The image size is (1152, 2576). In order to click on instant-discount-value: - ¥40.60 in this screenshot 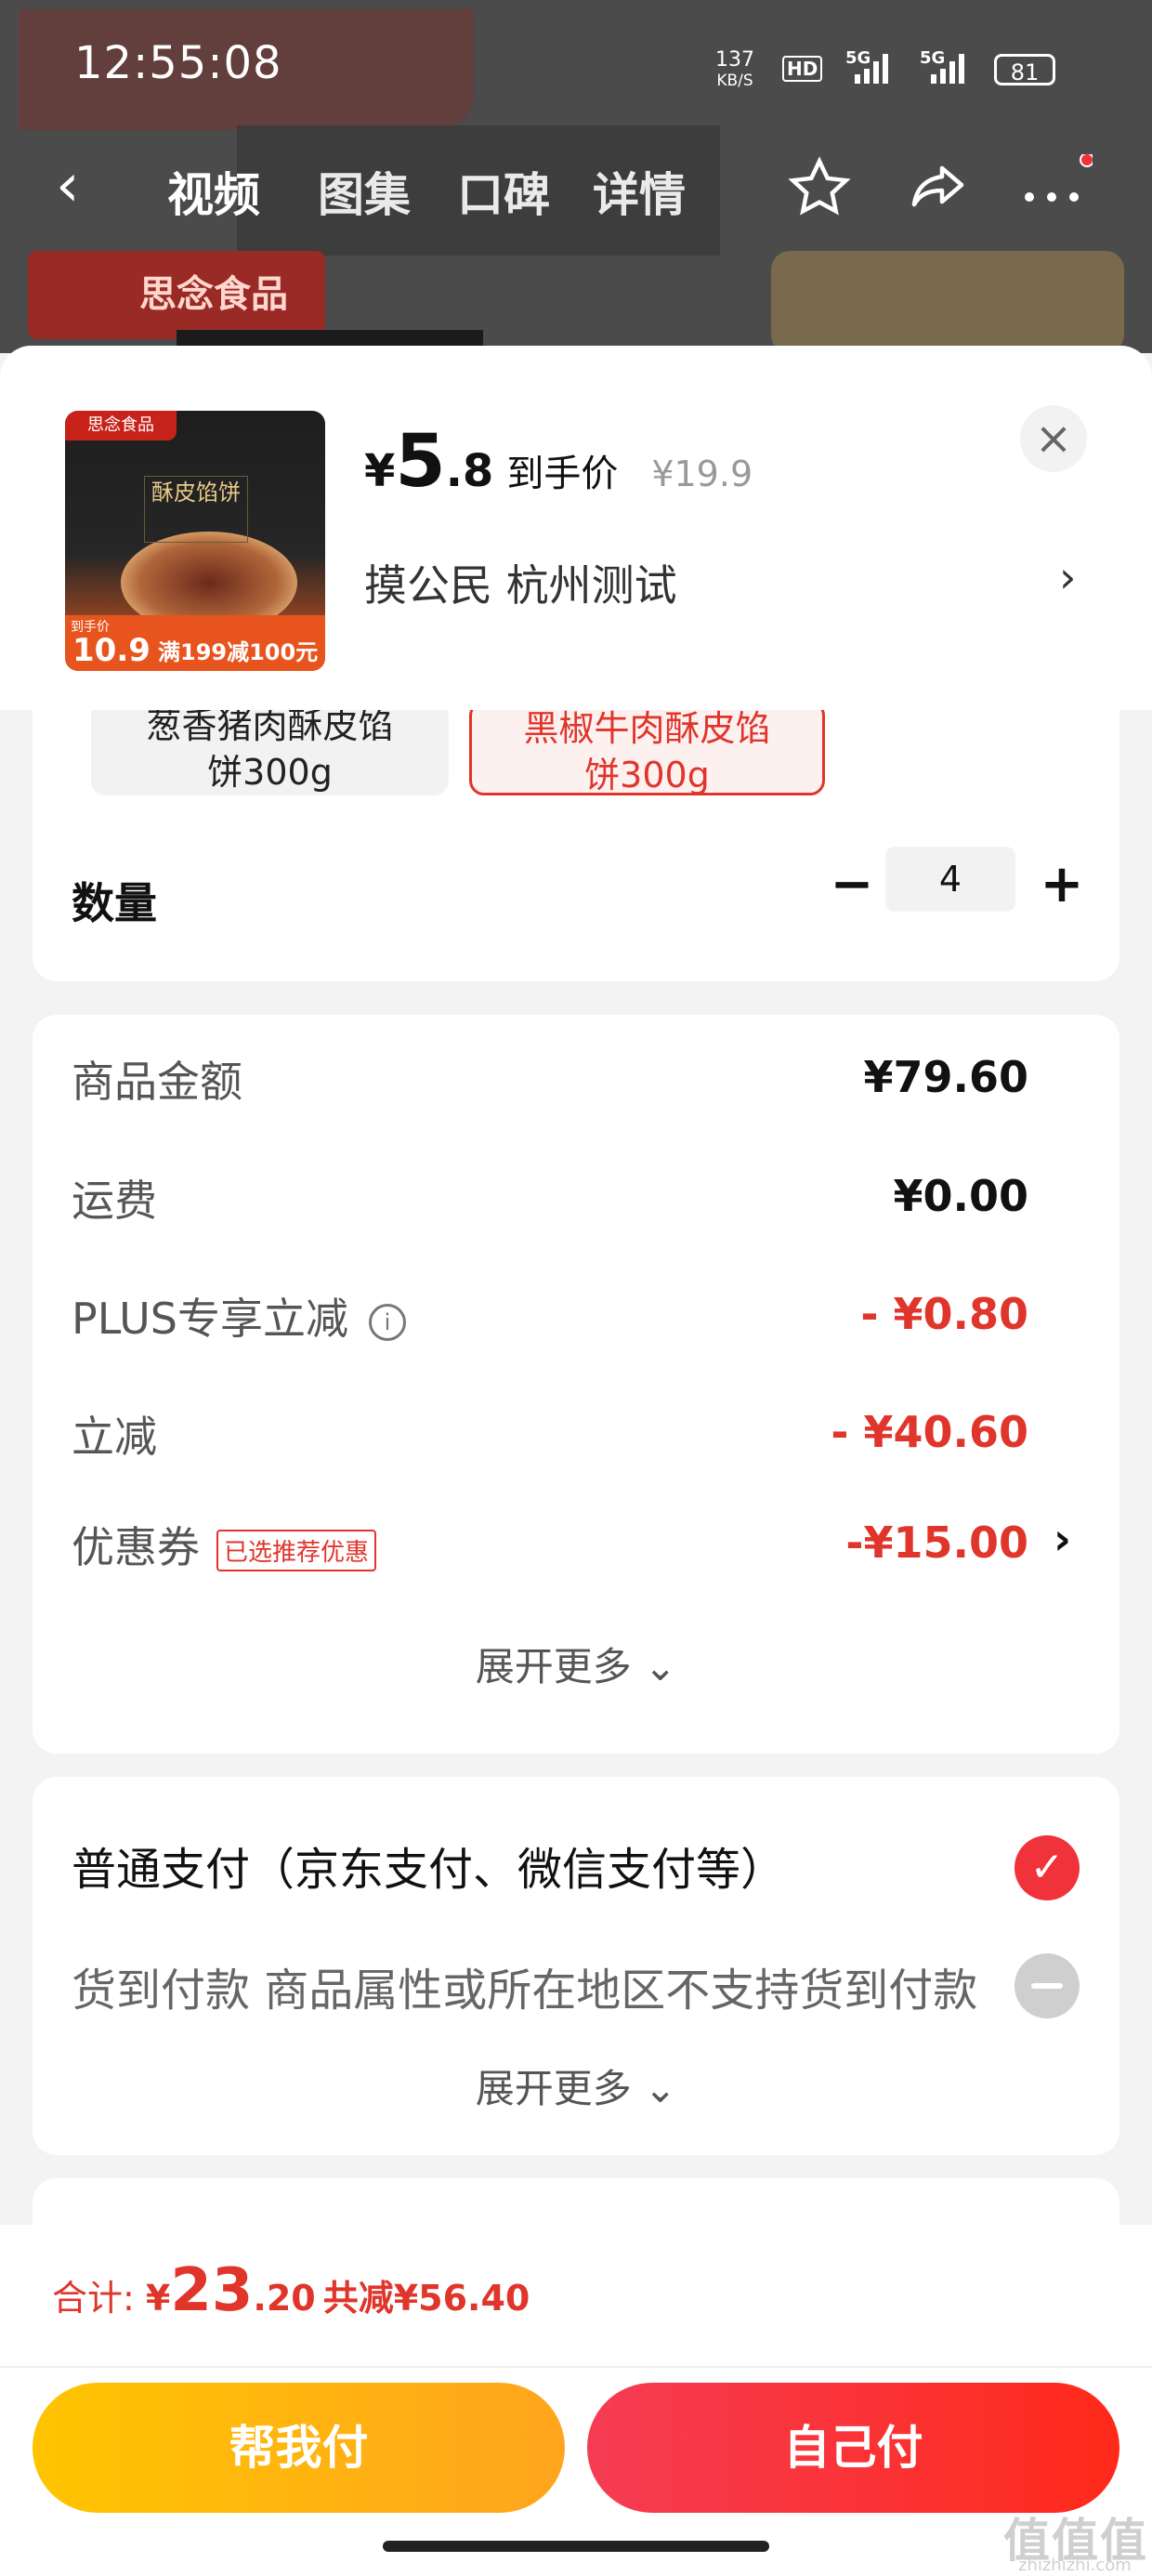, I will do `click(929, 1432)`.